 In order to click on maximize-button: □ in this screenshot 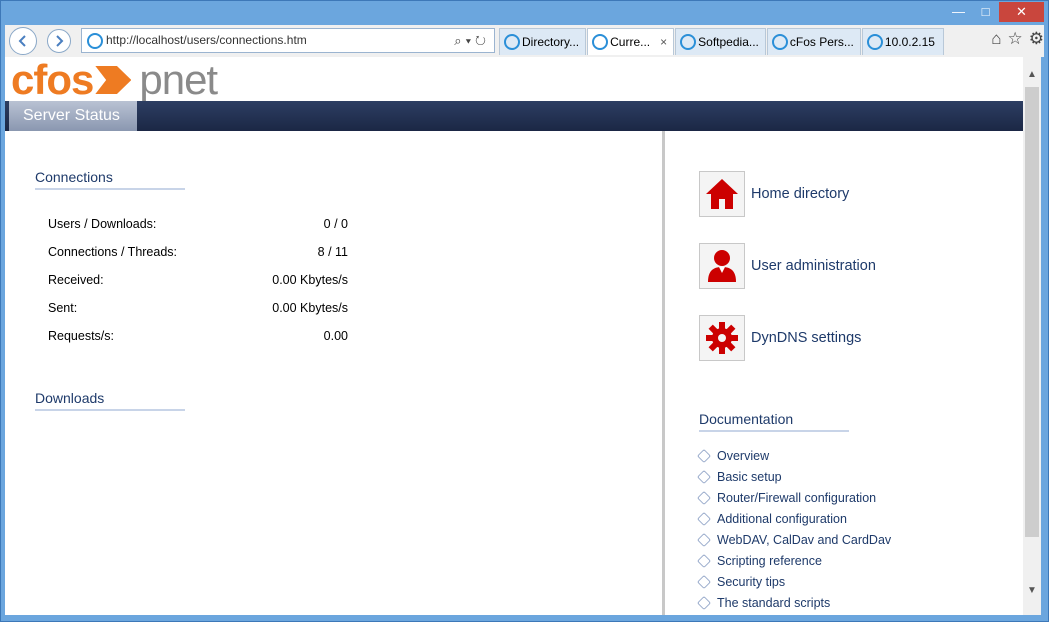, I will do `click(985, 12)`.